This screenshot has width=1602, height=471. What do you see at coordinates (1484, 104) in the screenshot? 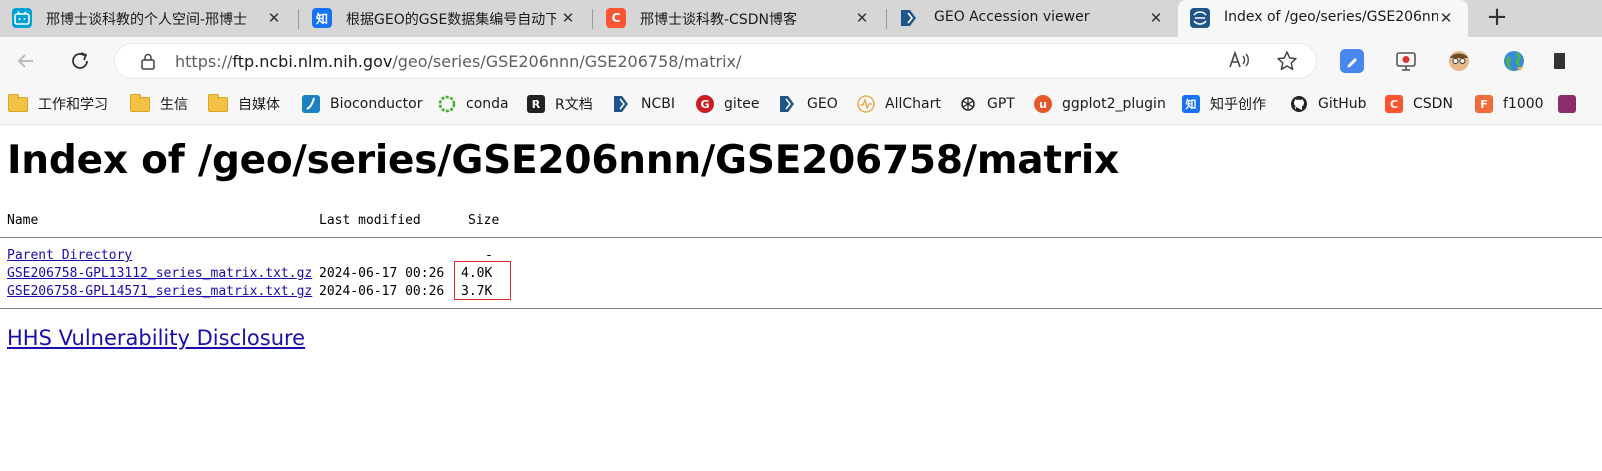
I see `f1000-icon: F` at bounding box center [1484, 104].